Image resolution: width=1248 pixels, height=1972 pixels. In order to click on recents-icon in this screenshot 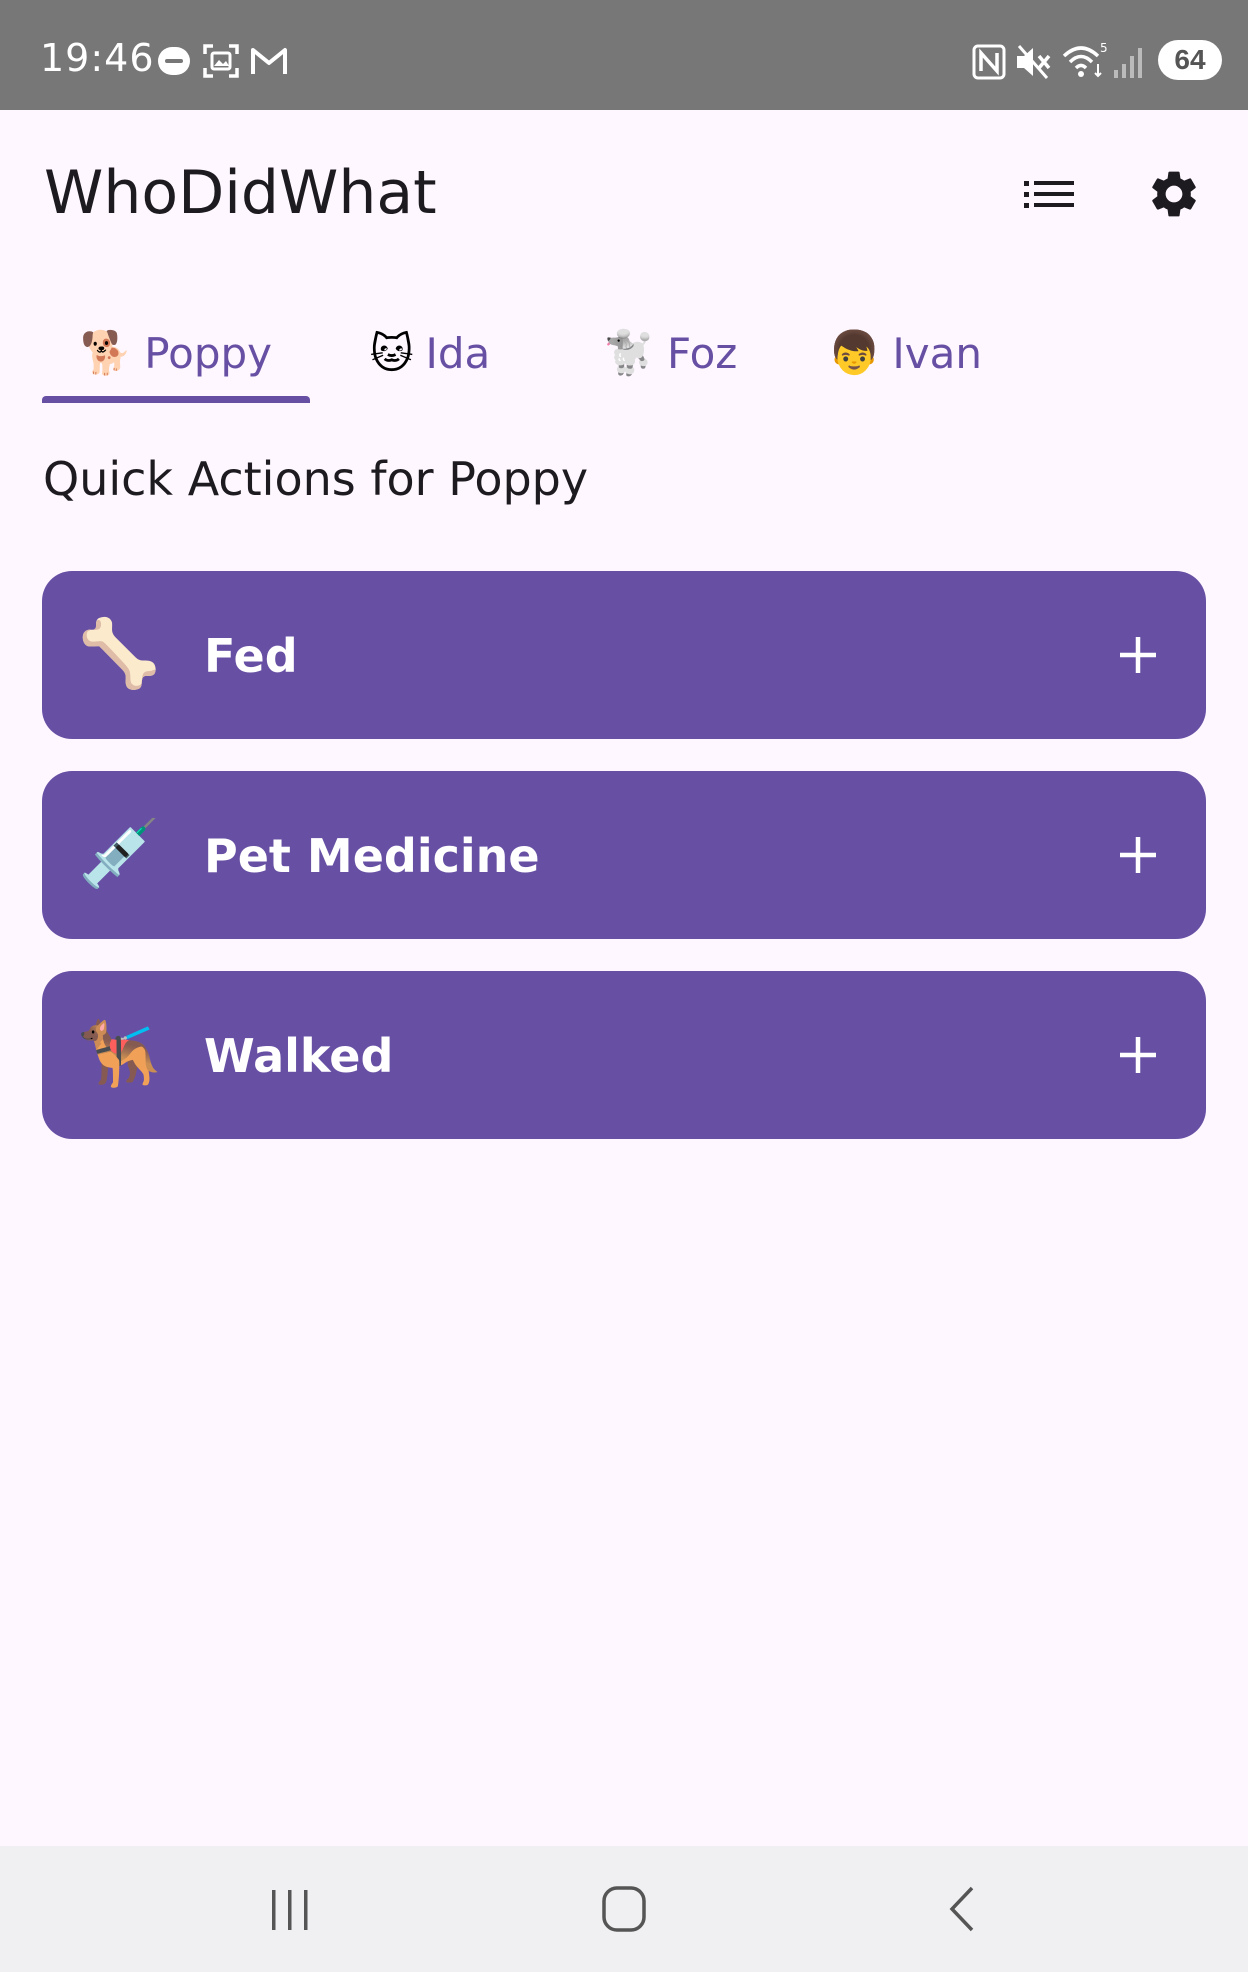, I will do `click(290, 1909)`.